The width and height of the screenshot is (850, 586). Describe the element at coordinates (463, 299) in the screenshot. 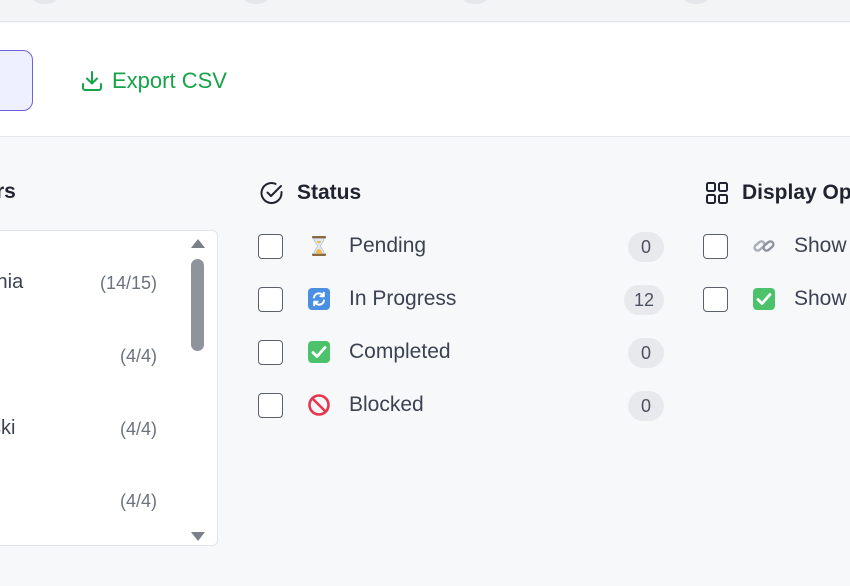

I see `status-row-in-progress: In Progress 12` at that location.